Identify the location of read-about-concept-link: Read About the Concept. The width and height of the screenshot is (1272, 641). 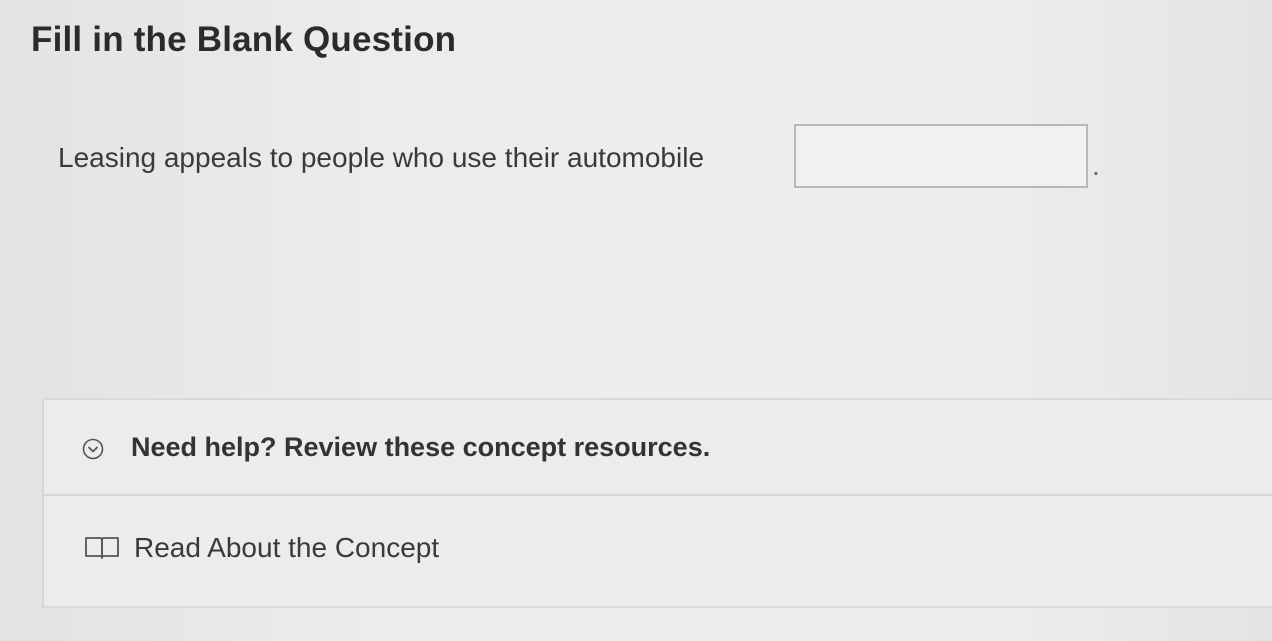
(261, 548).